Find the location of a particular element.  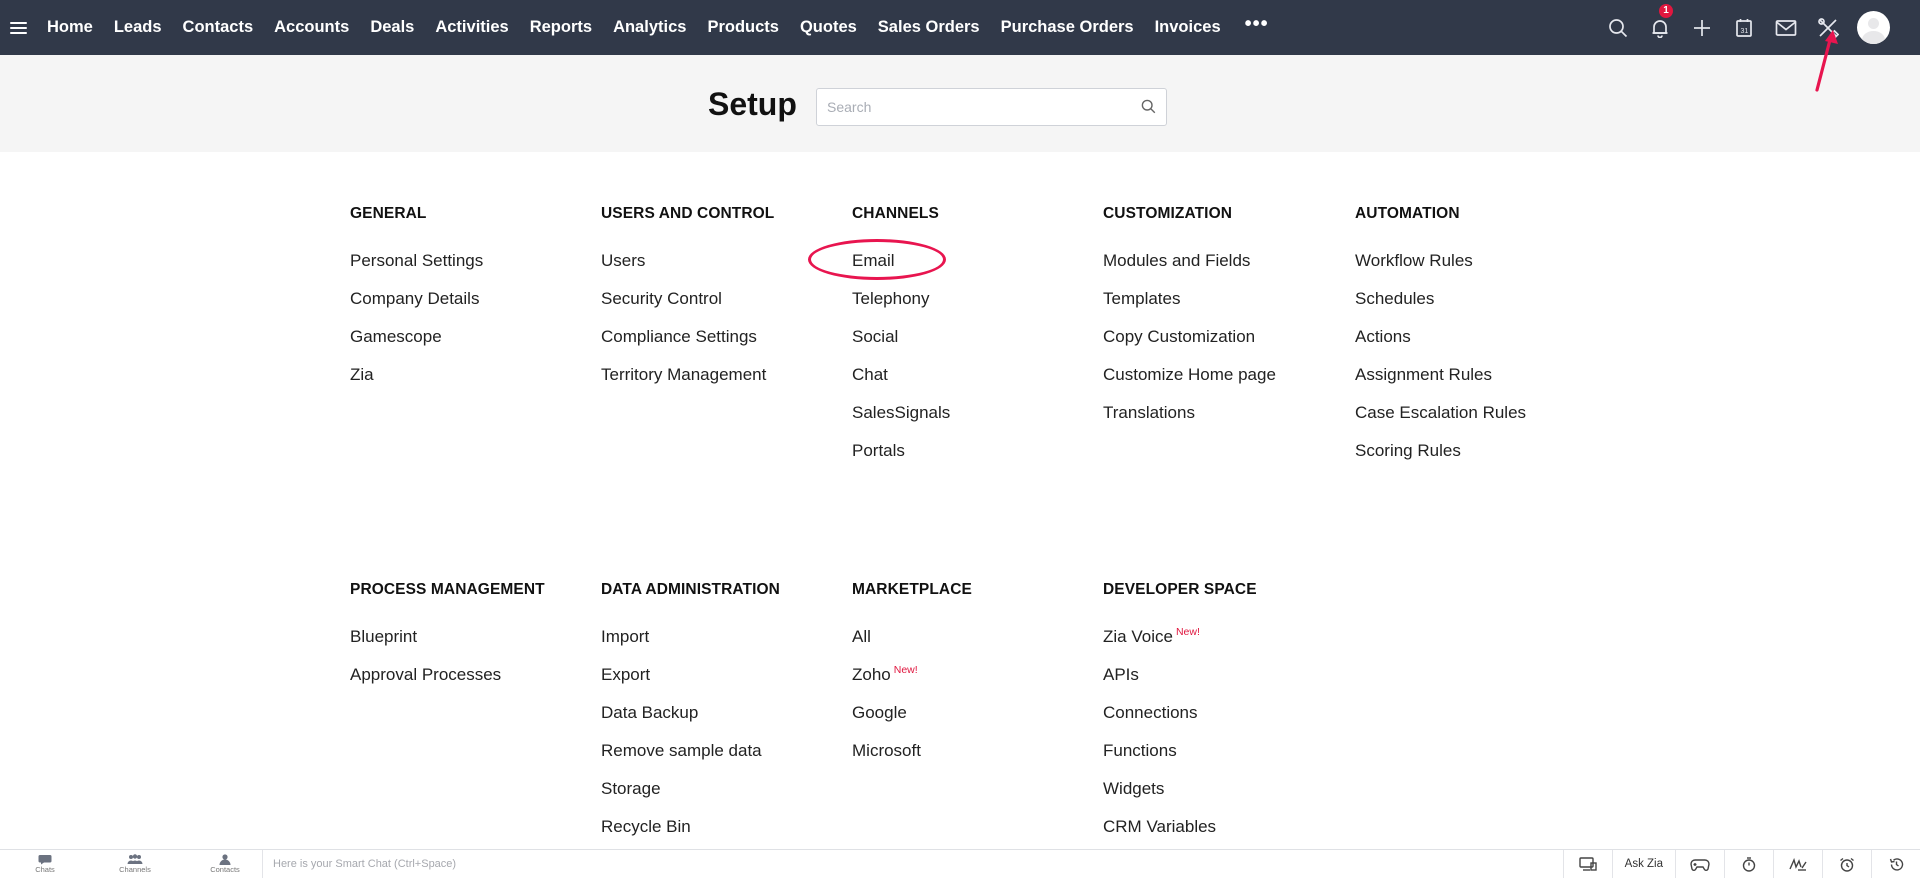

nav-activities: Activities is located at coordinates (471, 27).